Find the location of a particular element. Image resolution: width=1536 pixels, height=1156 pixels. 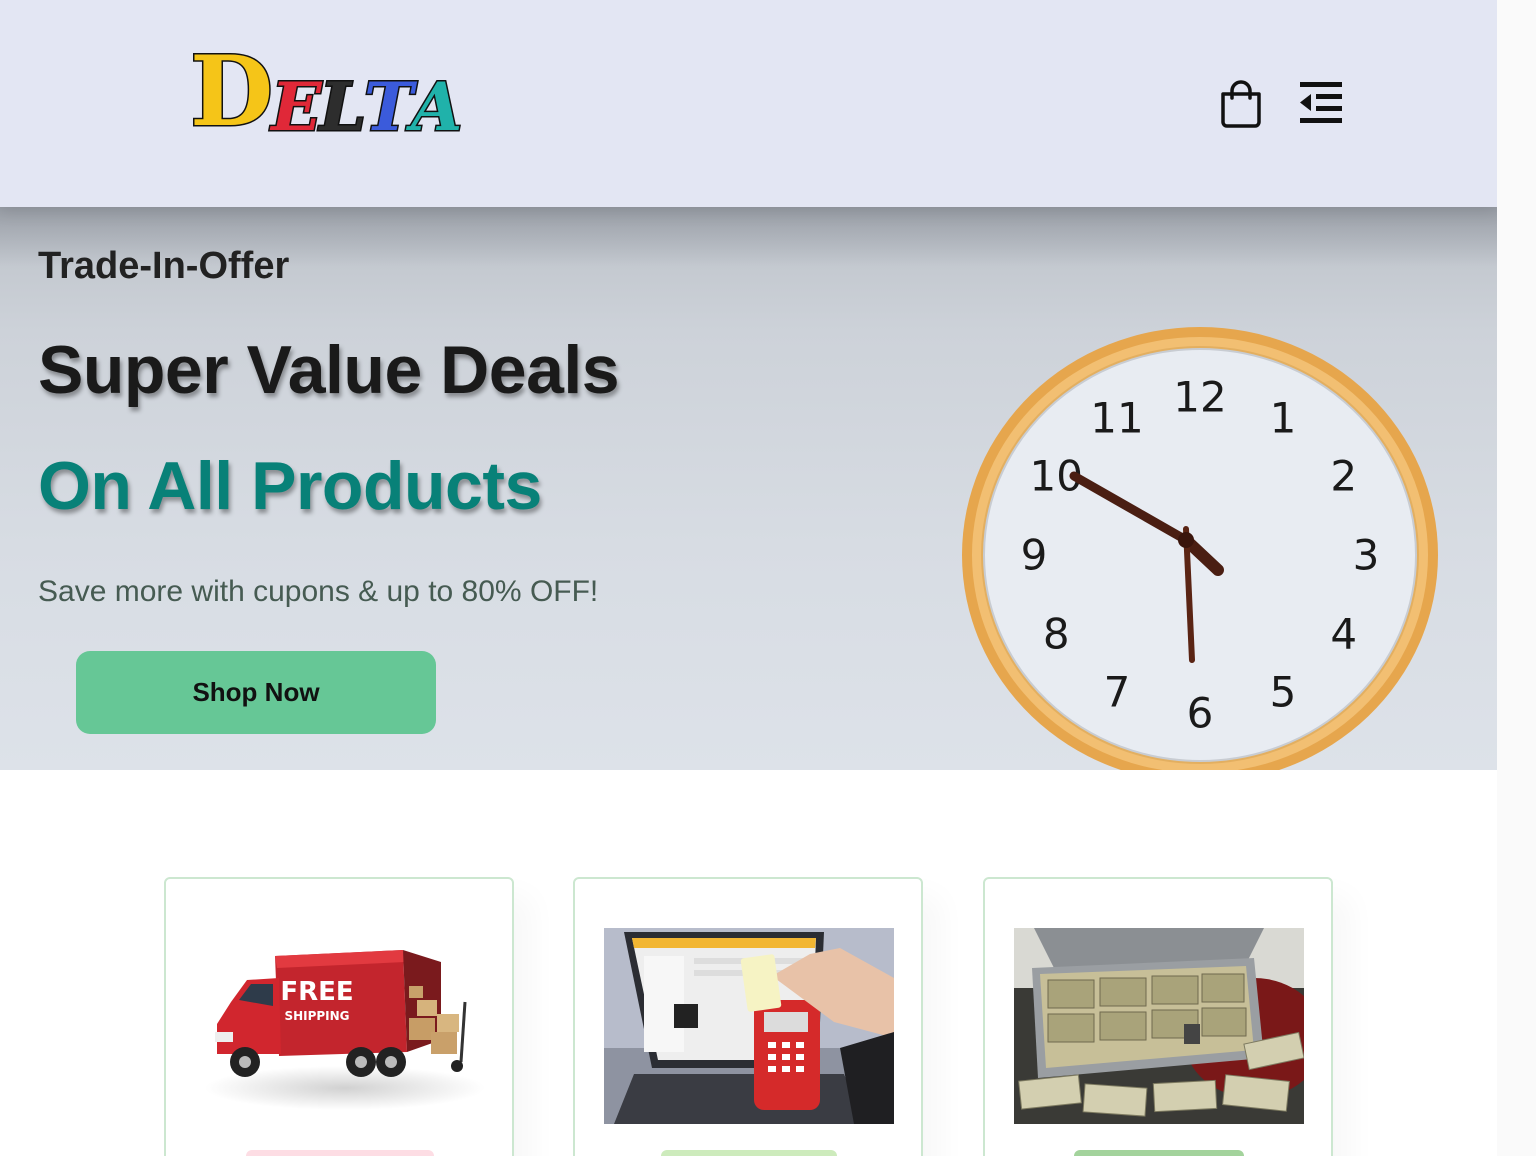

clock-number-12: 12 is located at coordinates (1199, 397).